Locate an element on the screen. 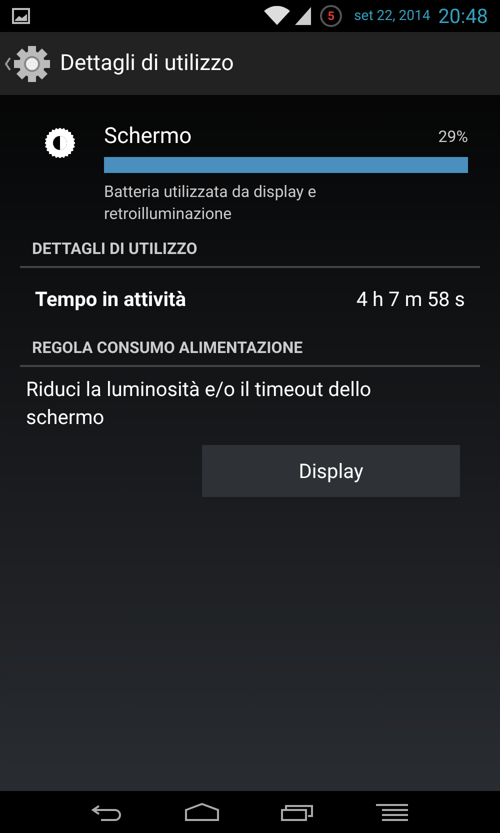 This screenshot has width=500, height=833. home-icon is located at coordinates (202, 812).